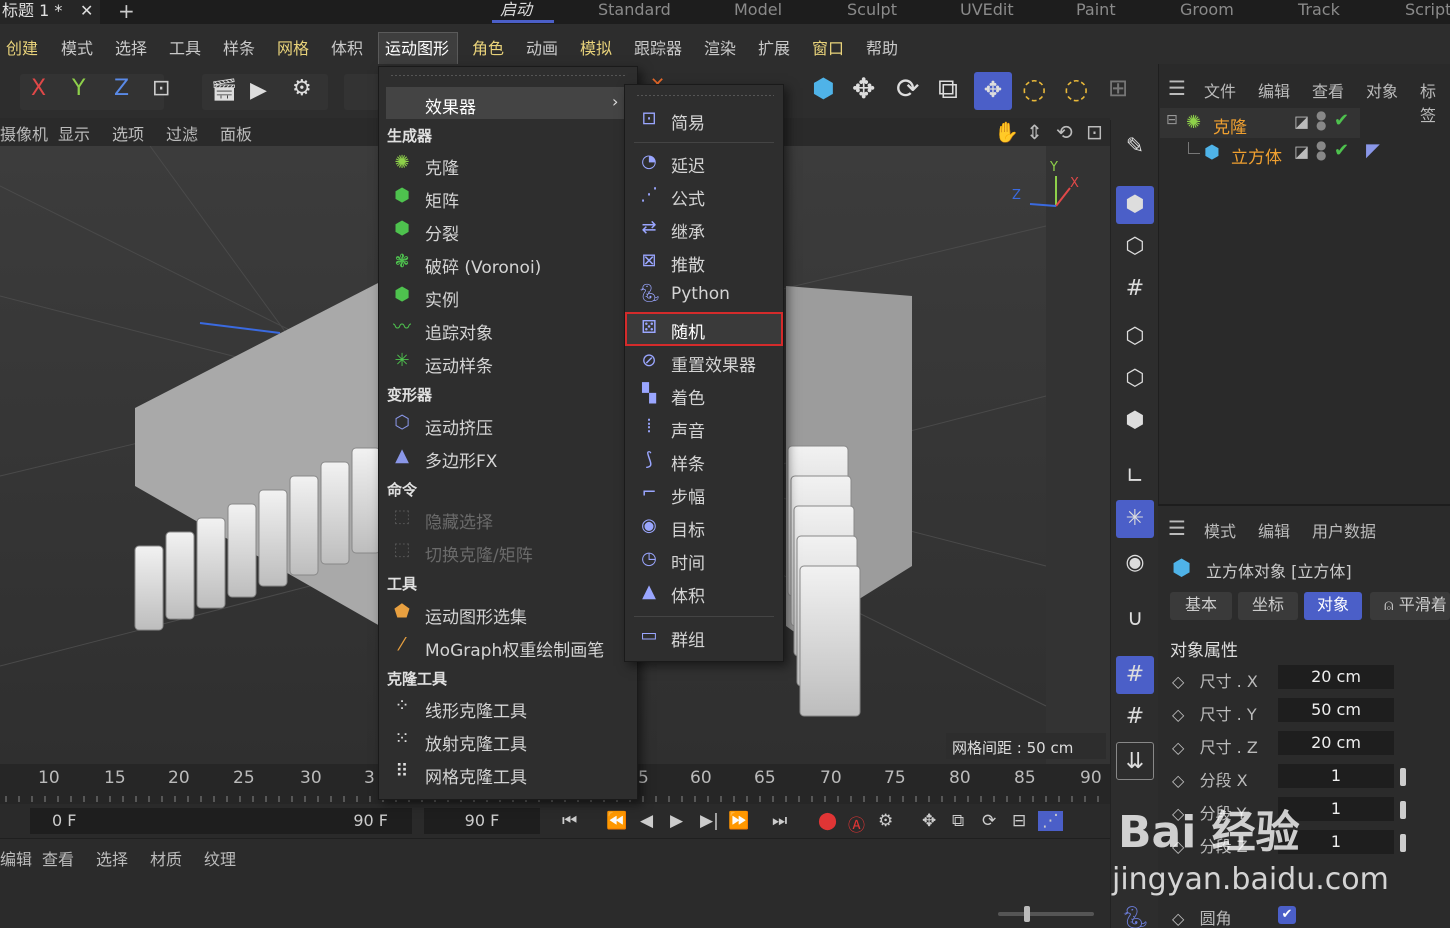 This screenshot has height=928, width=1450. I want to click on magnet-icon: ∪, so click(1135, 619).